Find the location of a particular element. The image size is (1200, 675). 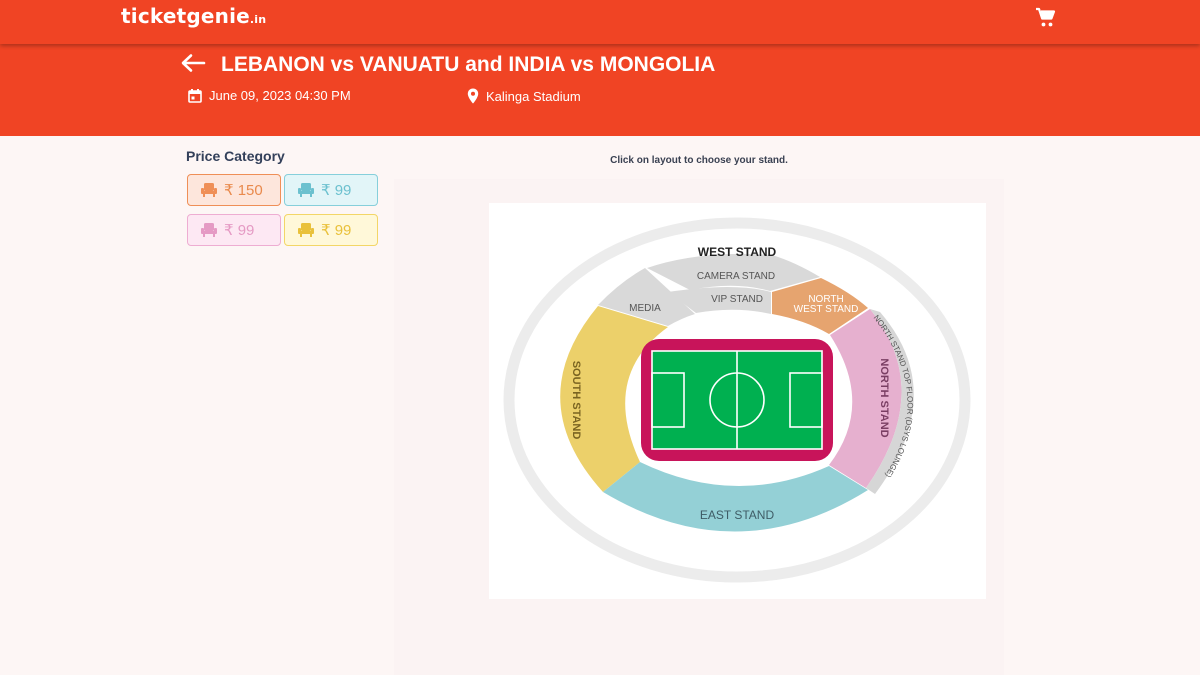

camera-stand-label: CAMERA STAND is located at coordinates (736, 276).